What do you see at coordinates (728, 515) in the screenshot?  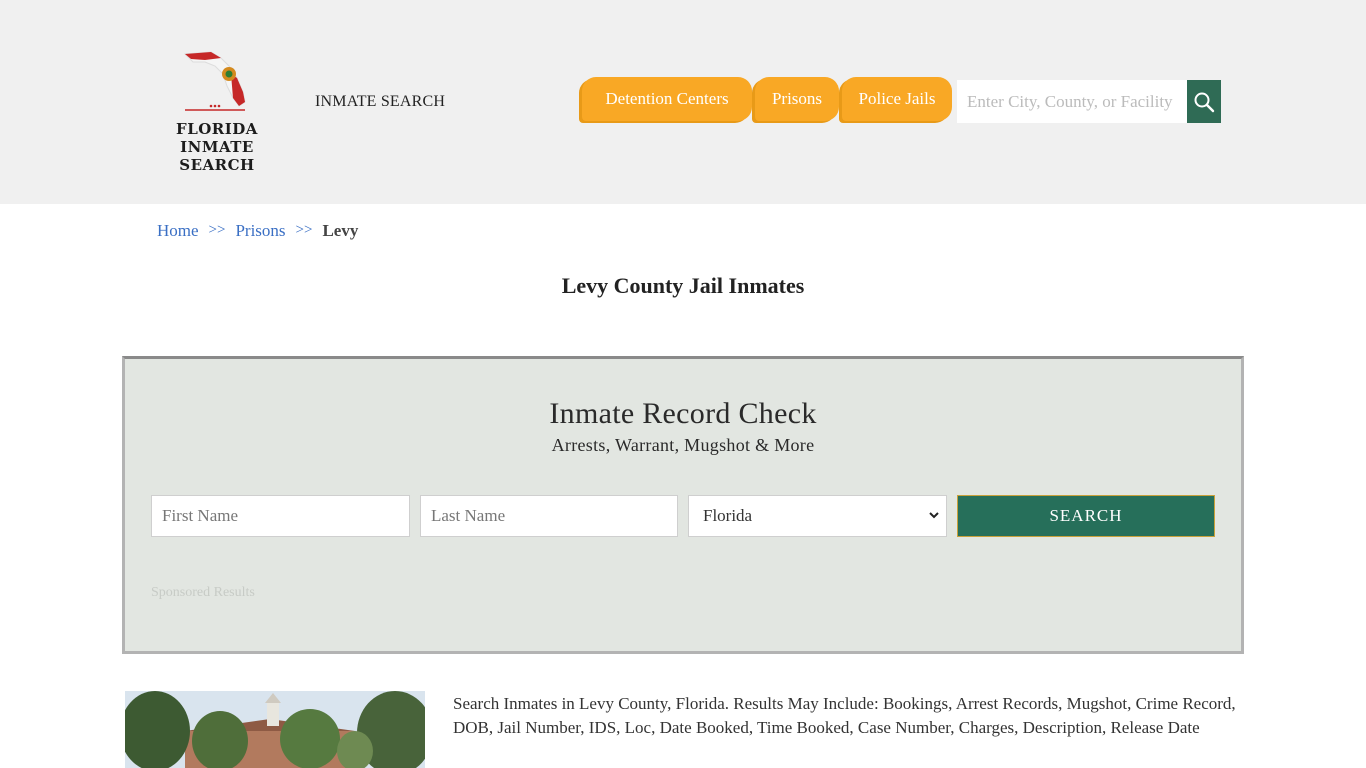 I see `state-select-value: Florida` at bounding box center [728, 515].